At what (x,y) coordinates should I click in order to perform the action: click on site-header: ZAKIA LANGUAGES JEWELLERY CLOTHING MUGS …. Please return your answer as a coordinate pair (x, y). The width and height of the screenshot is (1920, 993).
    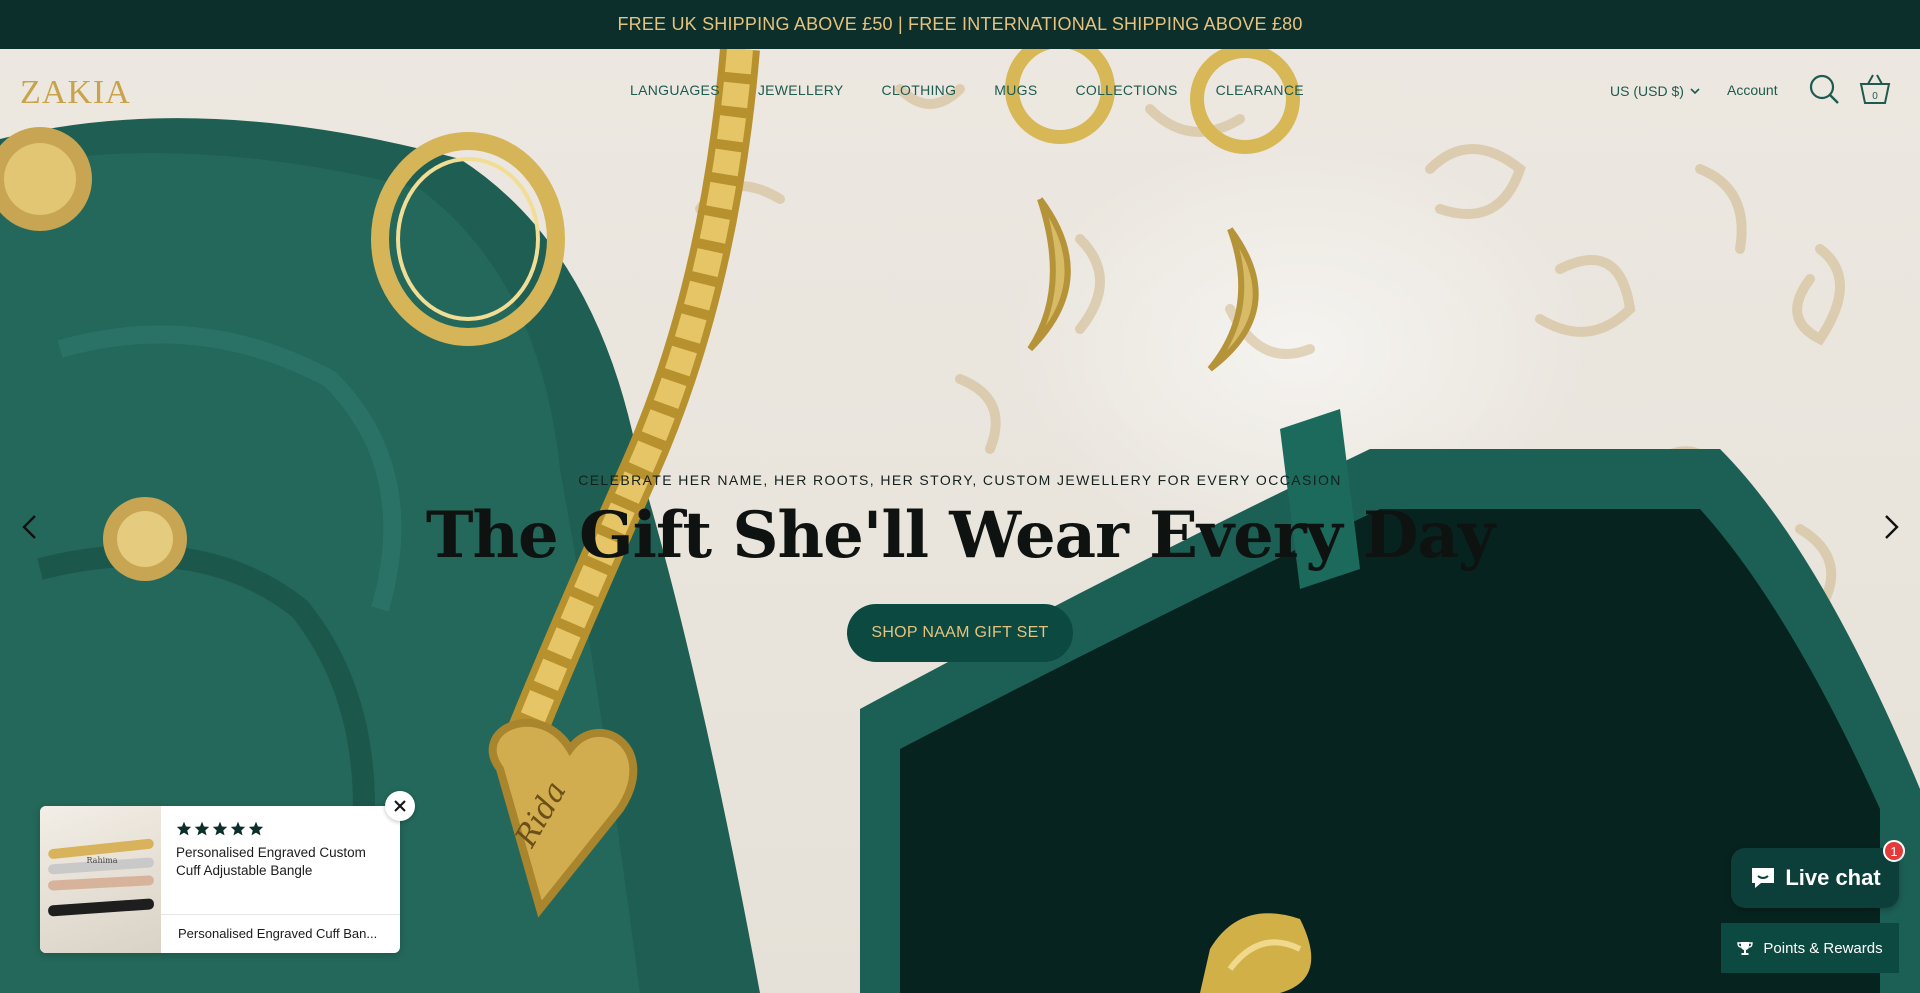
    Looking at the image, I should click on (960, 91).